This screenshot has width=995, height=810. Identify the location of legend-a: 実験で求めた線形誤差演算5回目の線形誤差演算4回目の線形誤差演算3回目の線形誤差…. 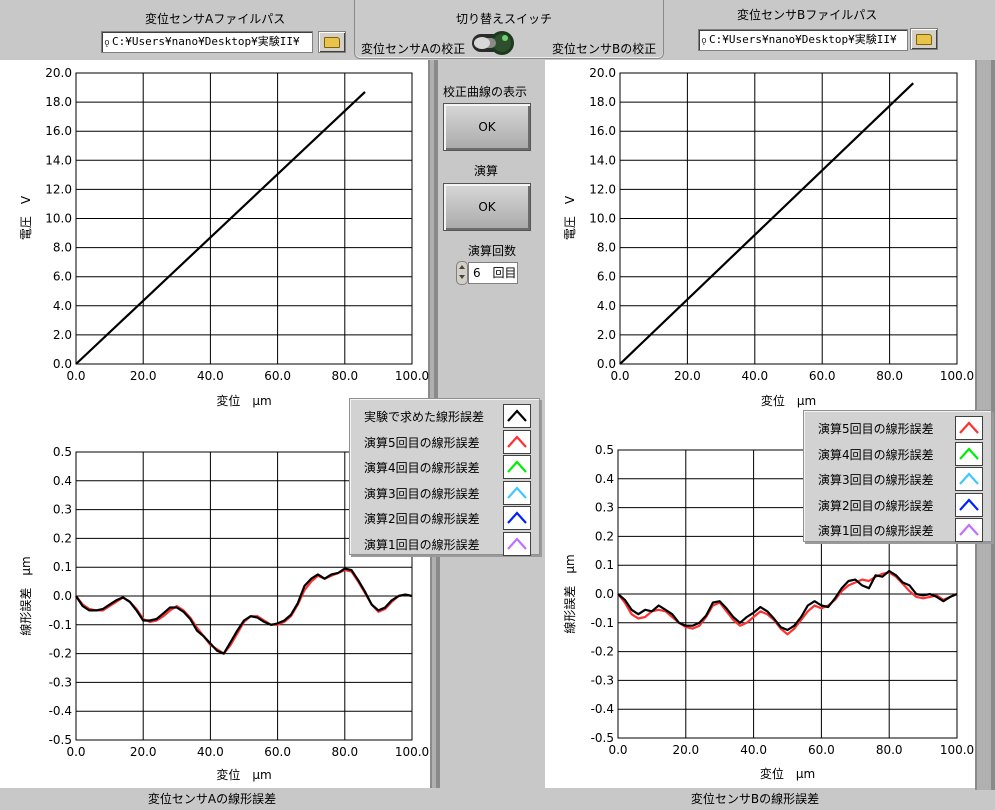
(444, 477).